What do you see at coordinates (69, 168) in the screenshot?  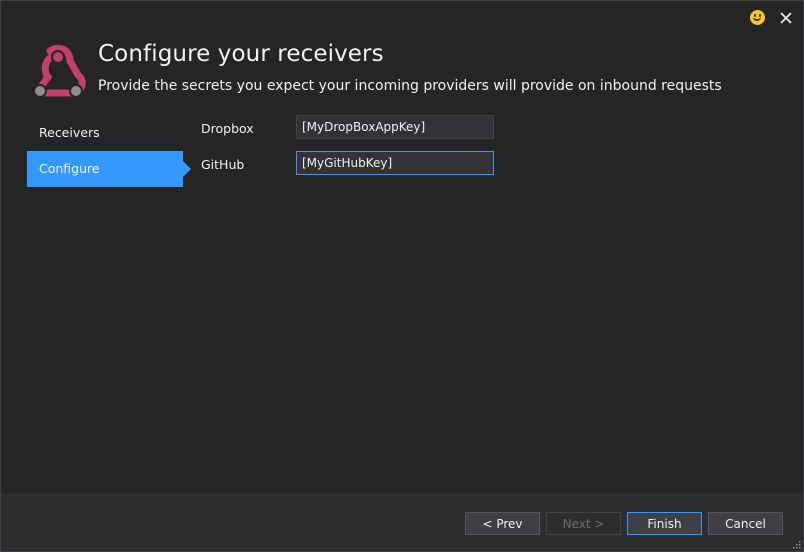 I see `step-label: Configure` at bounding box center [69, 168].